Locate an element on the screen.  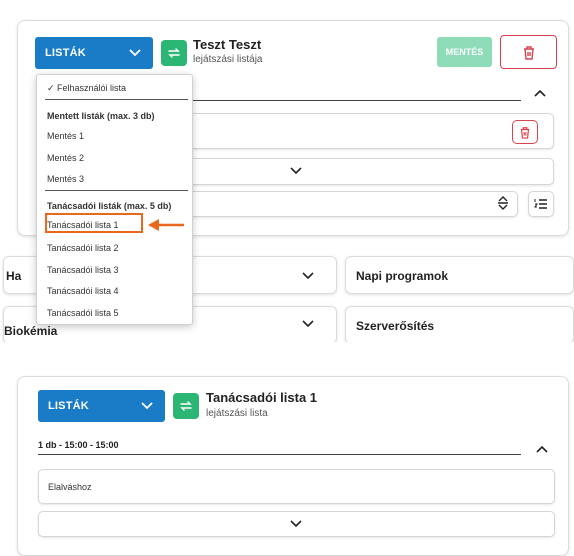
menu-header-saved: Mentett listák (max. 3 db) is located at coordinates (101, 116).